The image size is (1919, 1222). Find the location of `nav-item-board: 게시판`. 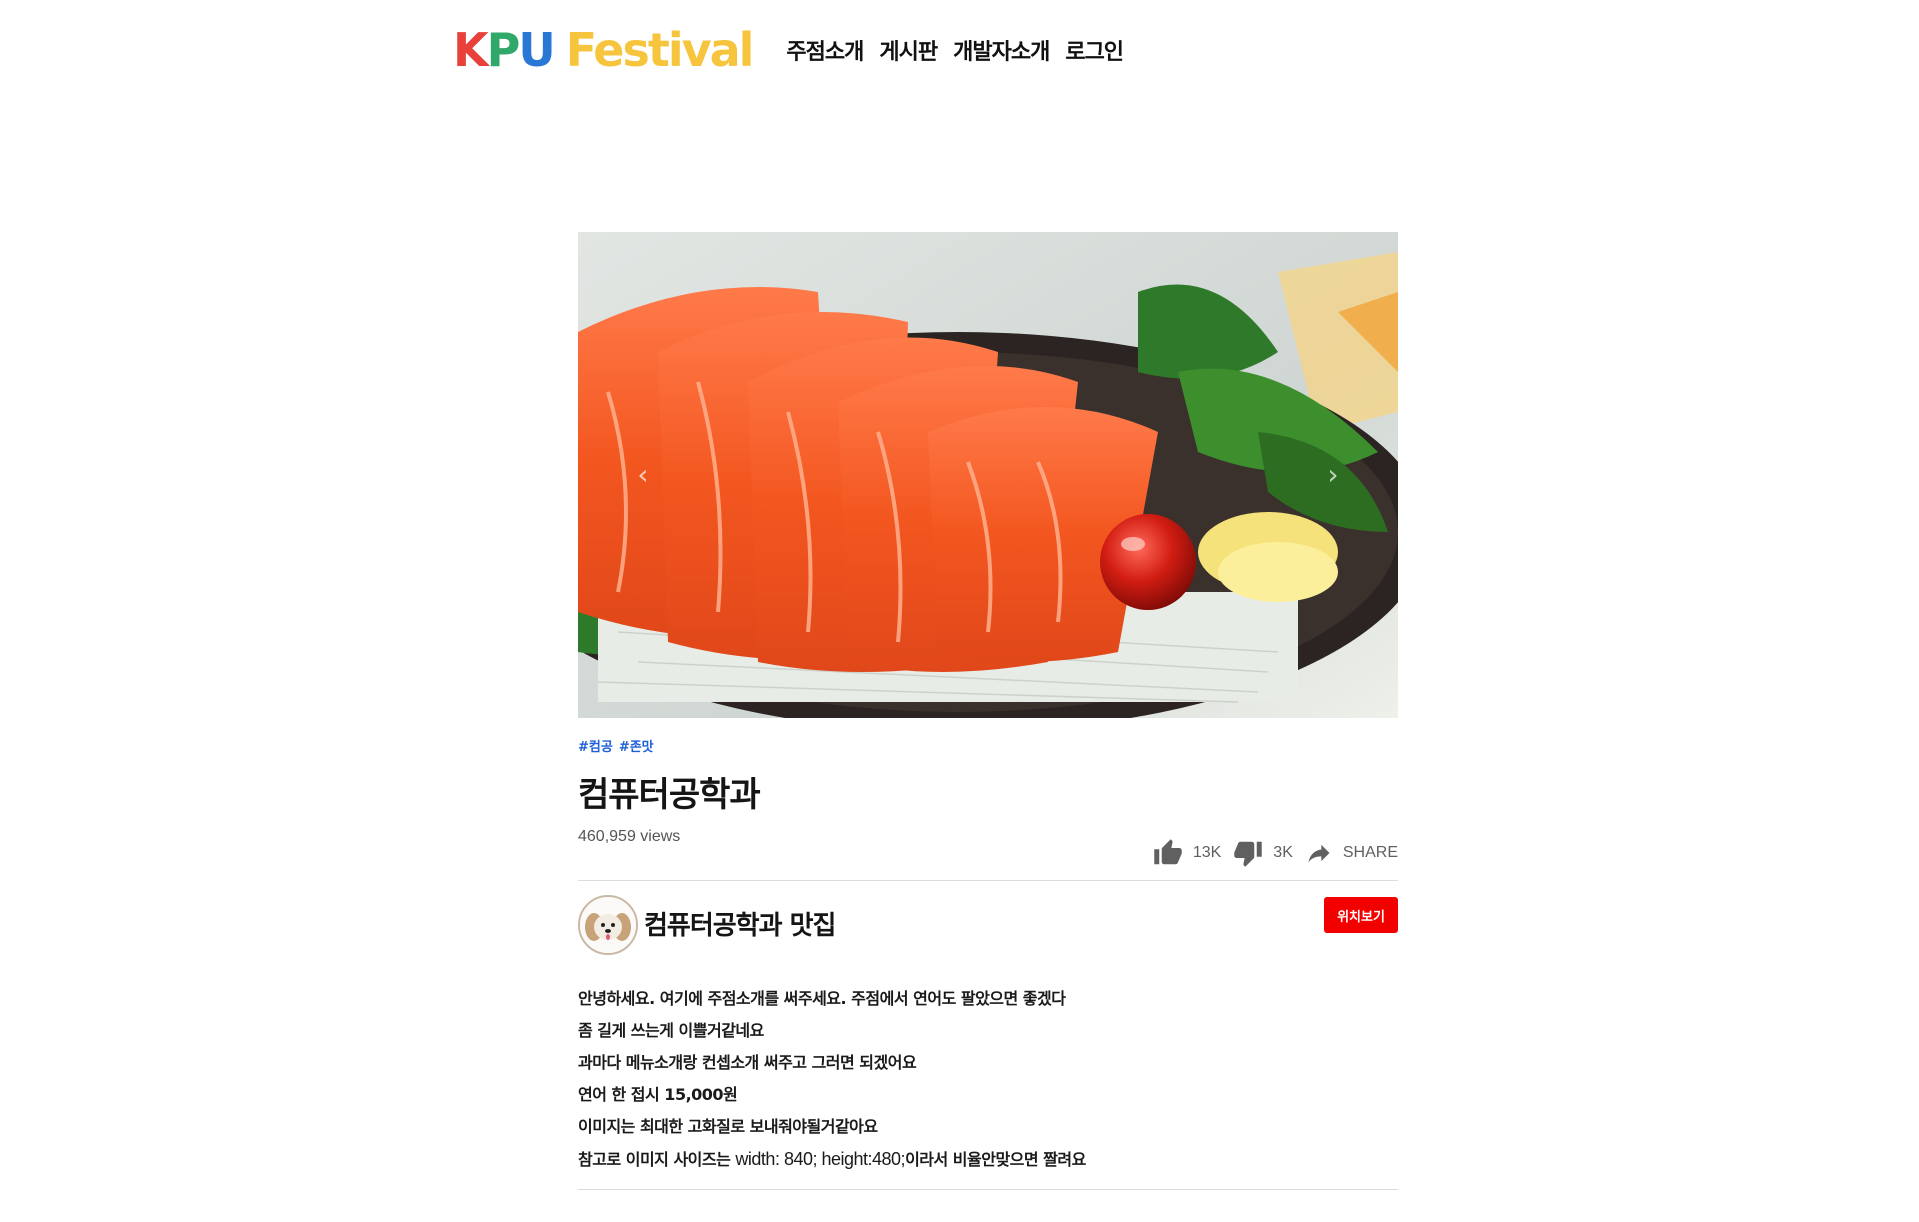

nav-item-board: 게시판 is located at coordinates (908, 50).